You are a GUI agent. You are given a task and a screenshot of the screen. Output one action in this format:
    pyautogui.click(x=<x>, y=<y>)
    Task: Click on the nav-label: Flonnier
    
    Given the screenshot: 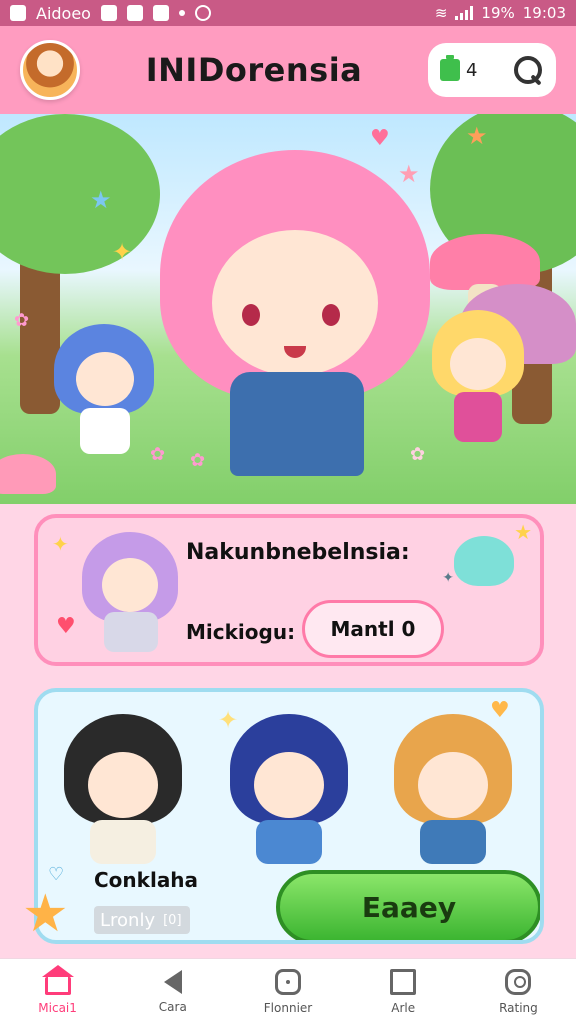 What is the action you would take?
    pyautogui.click(x=288, y=1007)
    